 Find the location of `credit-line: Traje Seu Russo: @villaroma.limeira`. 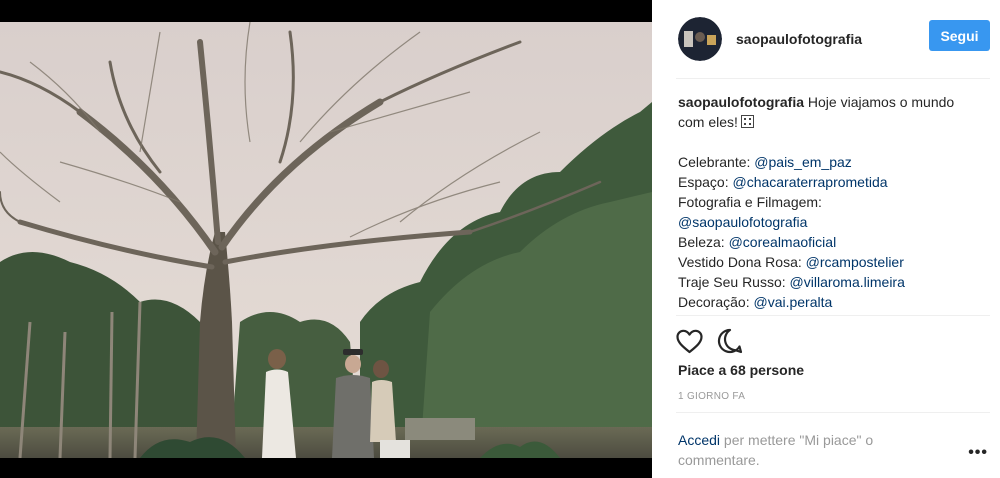

credit-line: Traje Seu Russo: @villaroma.limeira is located at coordinates (791, 282).